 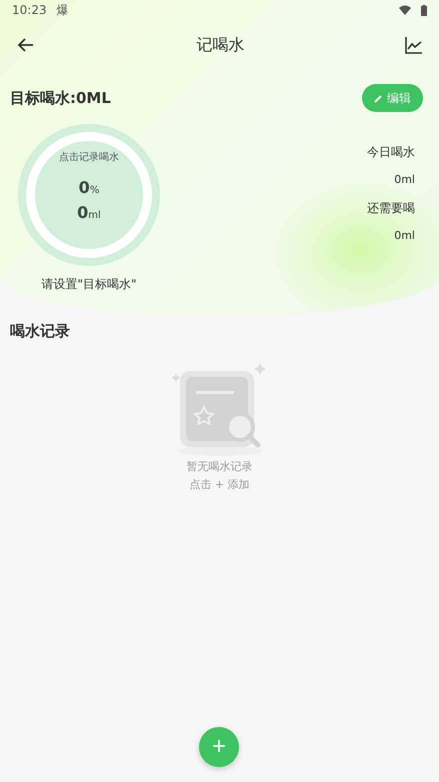 I want to click on edit-button: 编辑, so click(x=392, y=98).